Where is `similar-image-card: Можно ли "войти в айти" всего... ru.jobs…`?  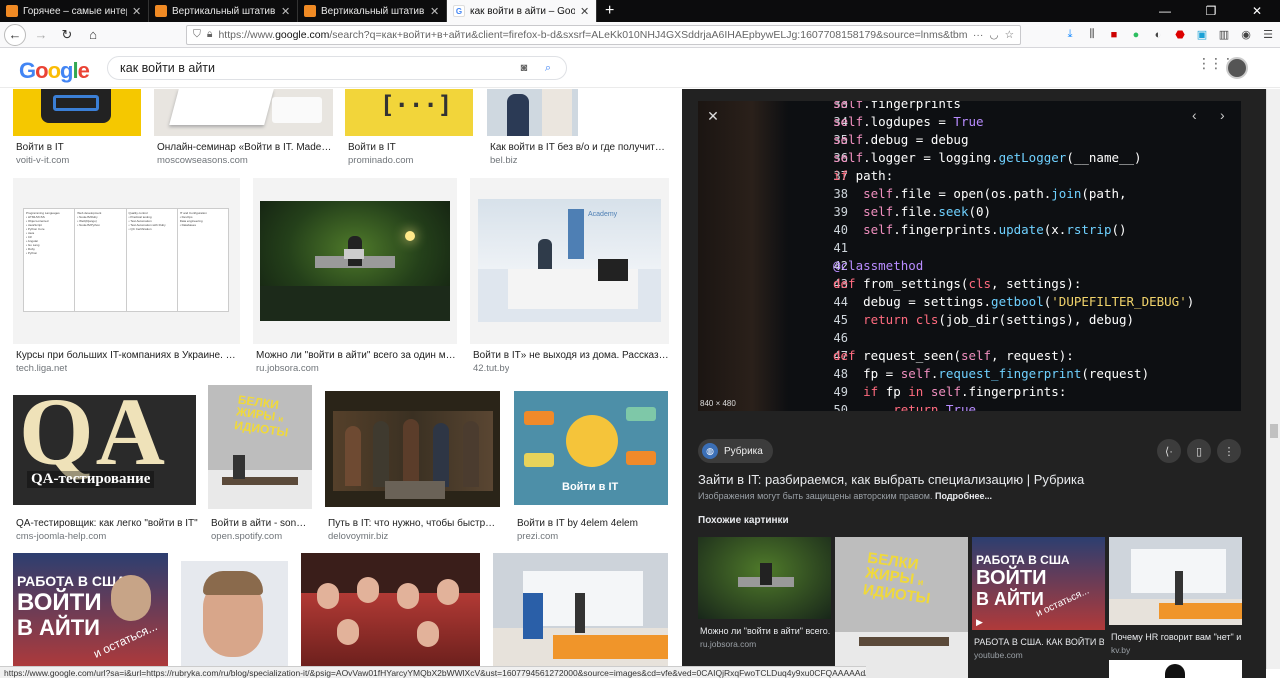 similar-image-card: Можно ли "войти в айти" всего... ru.jobs… is located at coordinates (764, 597).